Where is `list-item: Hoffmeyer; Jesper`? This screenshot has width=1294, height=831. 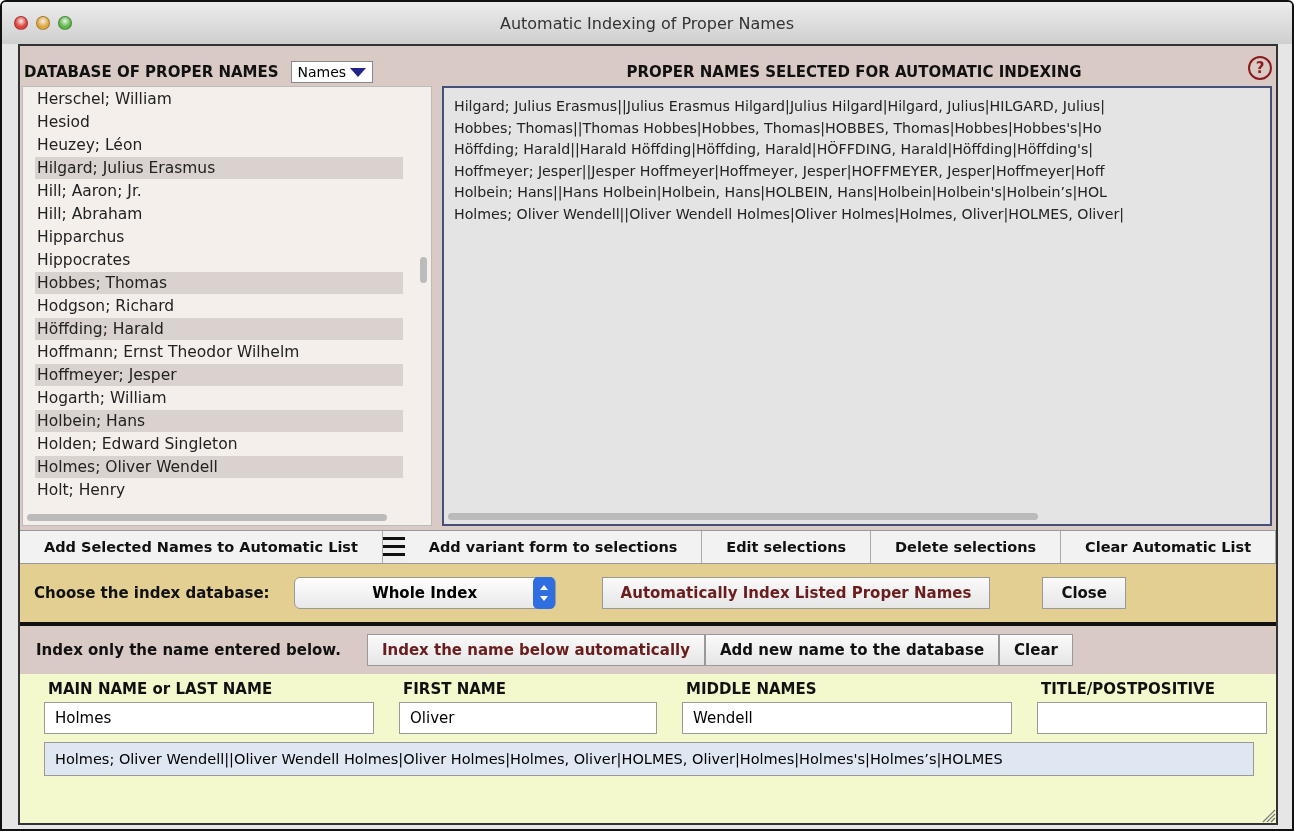
list-item: Hoffmeyer; Jesper is located at coordinates (219, 375).